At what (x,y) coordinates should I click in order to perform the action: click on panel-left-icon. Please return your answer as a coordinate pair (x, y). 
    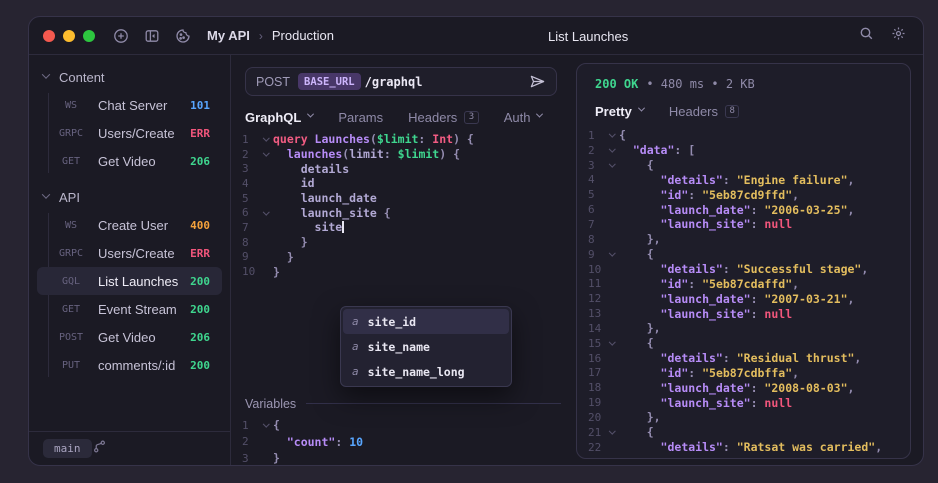
    Looking at the image, I should click on (152, 36).